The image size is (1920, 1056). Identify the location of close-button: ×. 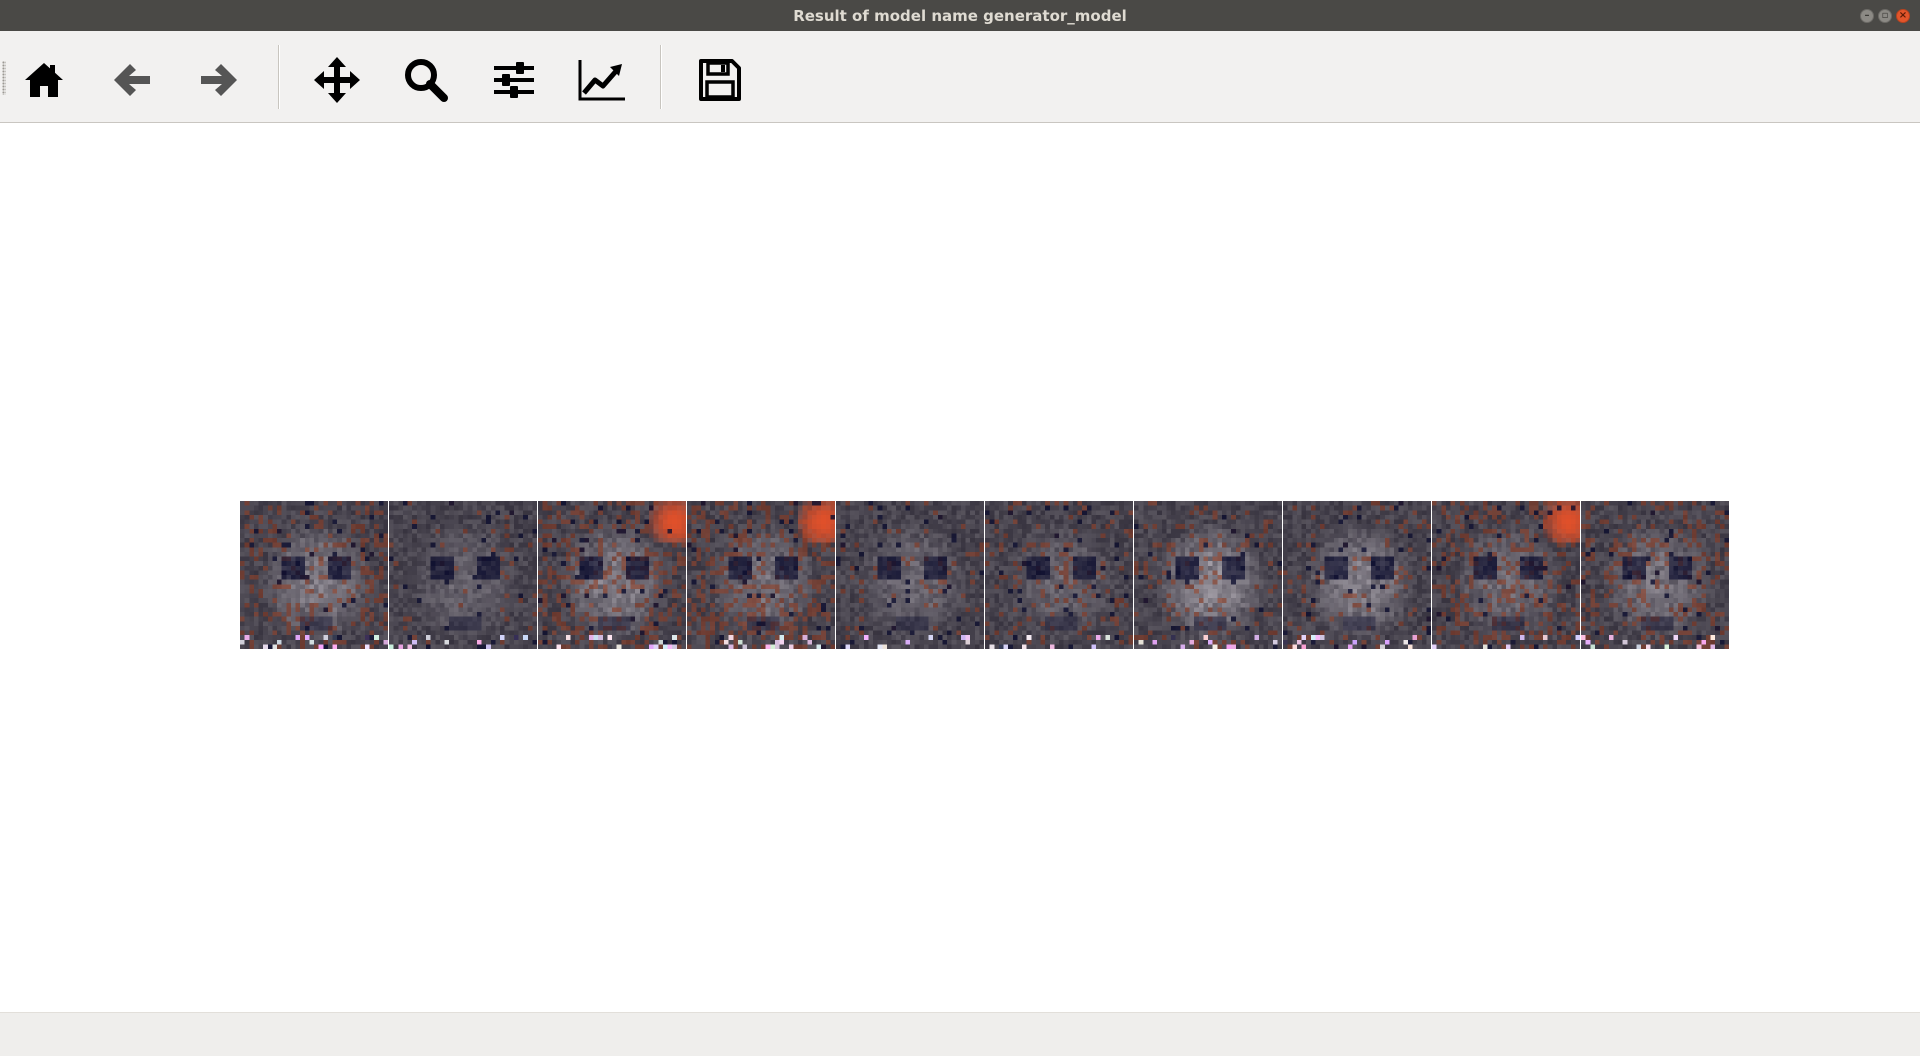
(1903, 16).